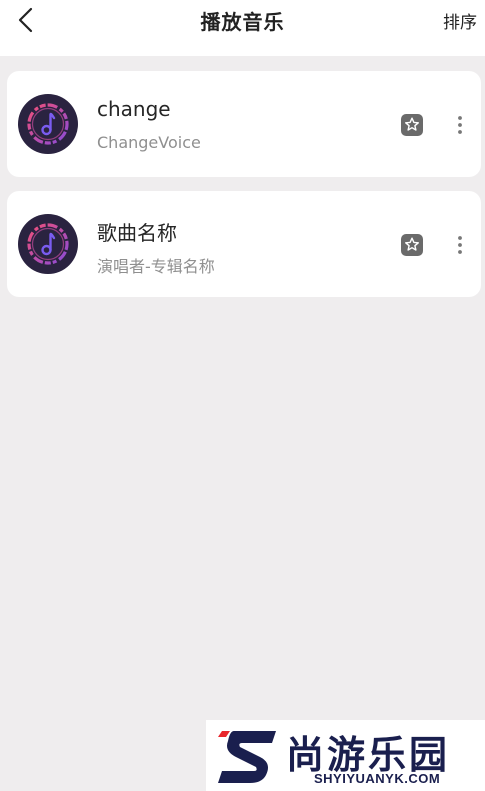 This screenshot has height=791, width=485. I want to click on song-title: change, so click(134, 109).